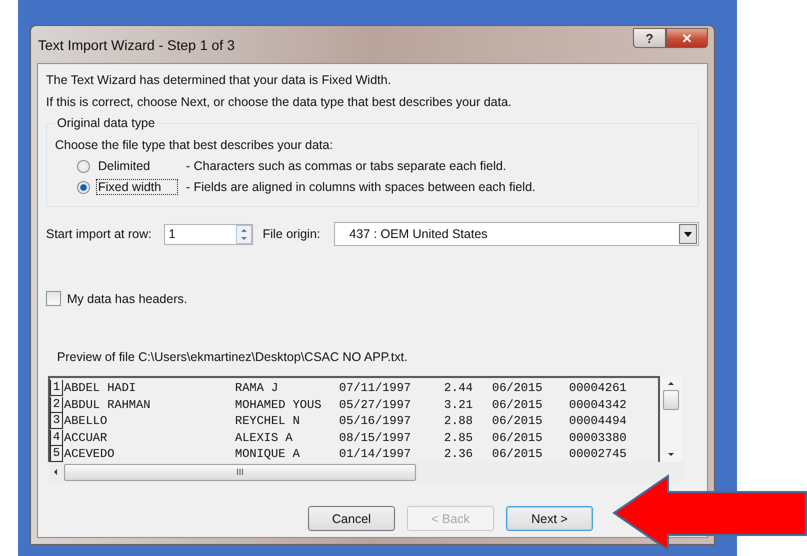 The image size is (807, 556). What do you see at coordinates (56, 388) in the screenshot?
I see `row-number: 1` at bounding box center [56, 388].